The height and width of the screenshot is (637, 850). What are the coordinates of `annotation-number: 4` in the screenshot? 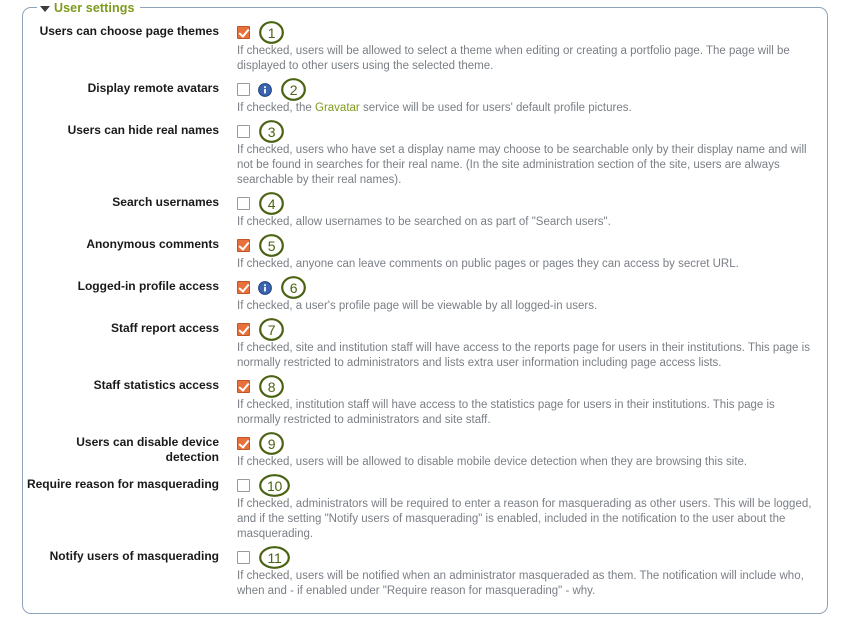 It's located at (271, 203).